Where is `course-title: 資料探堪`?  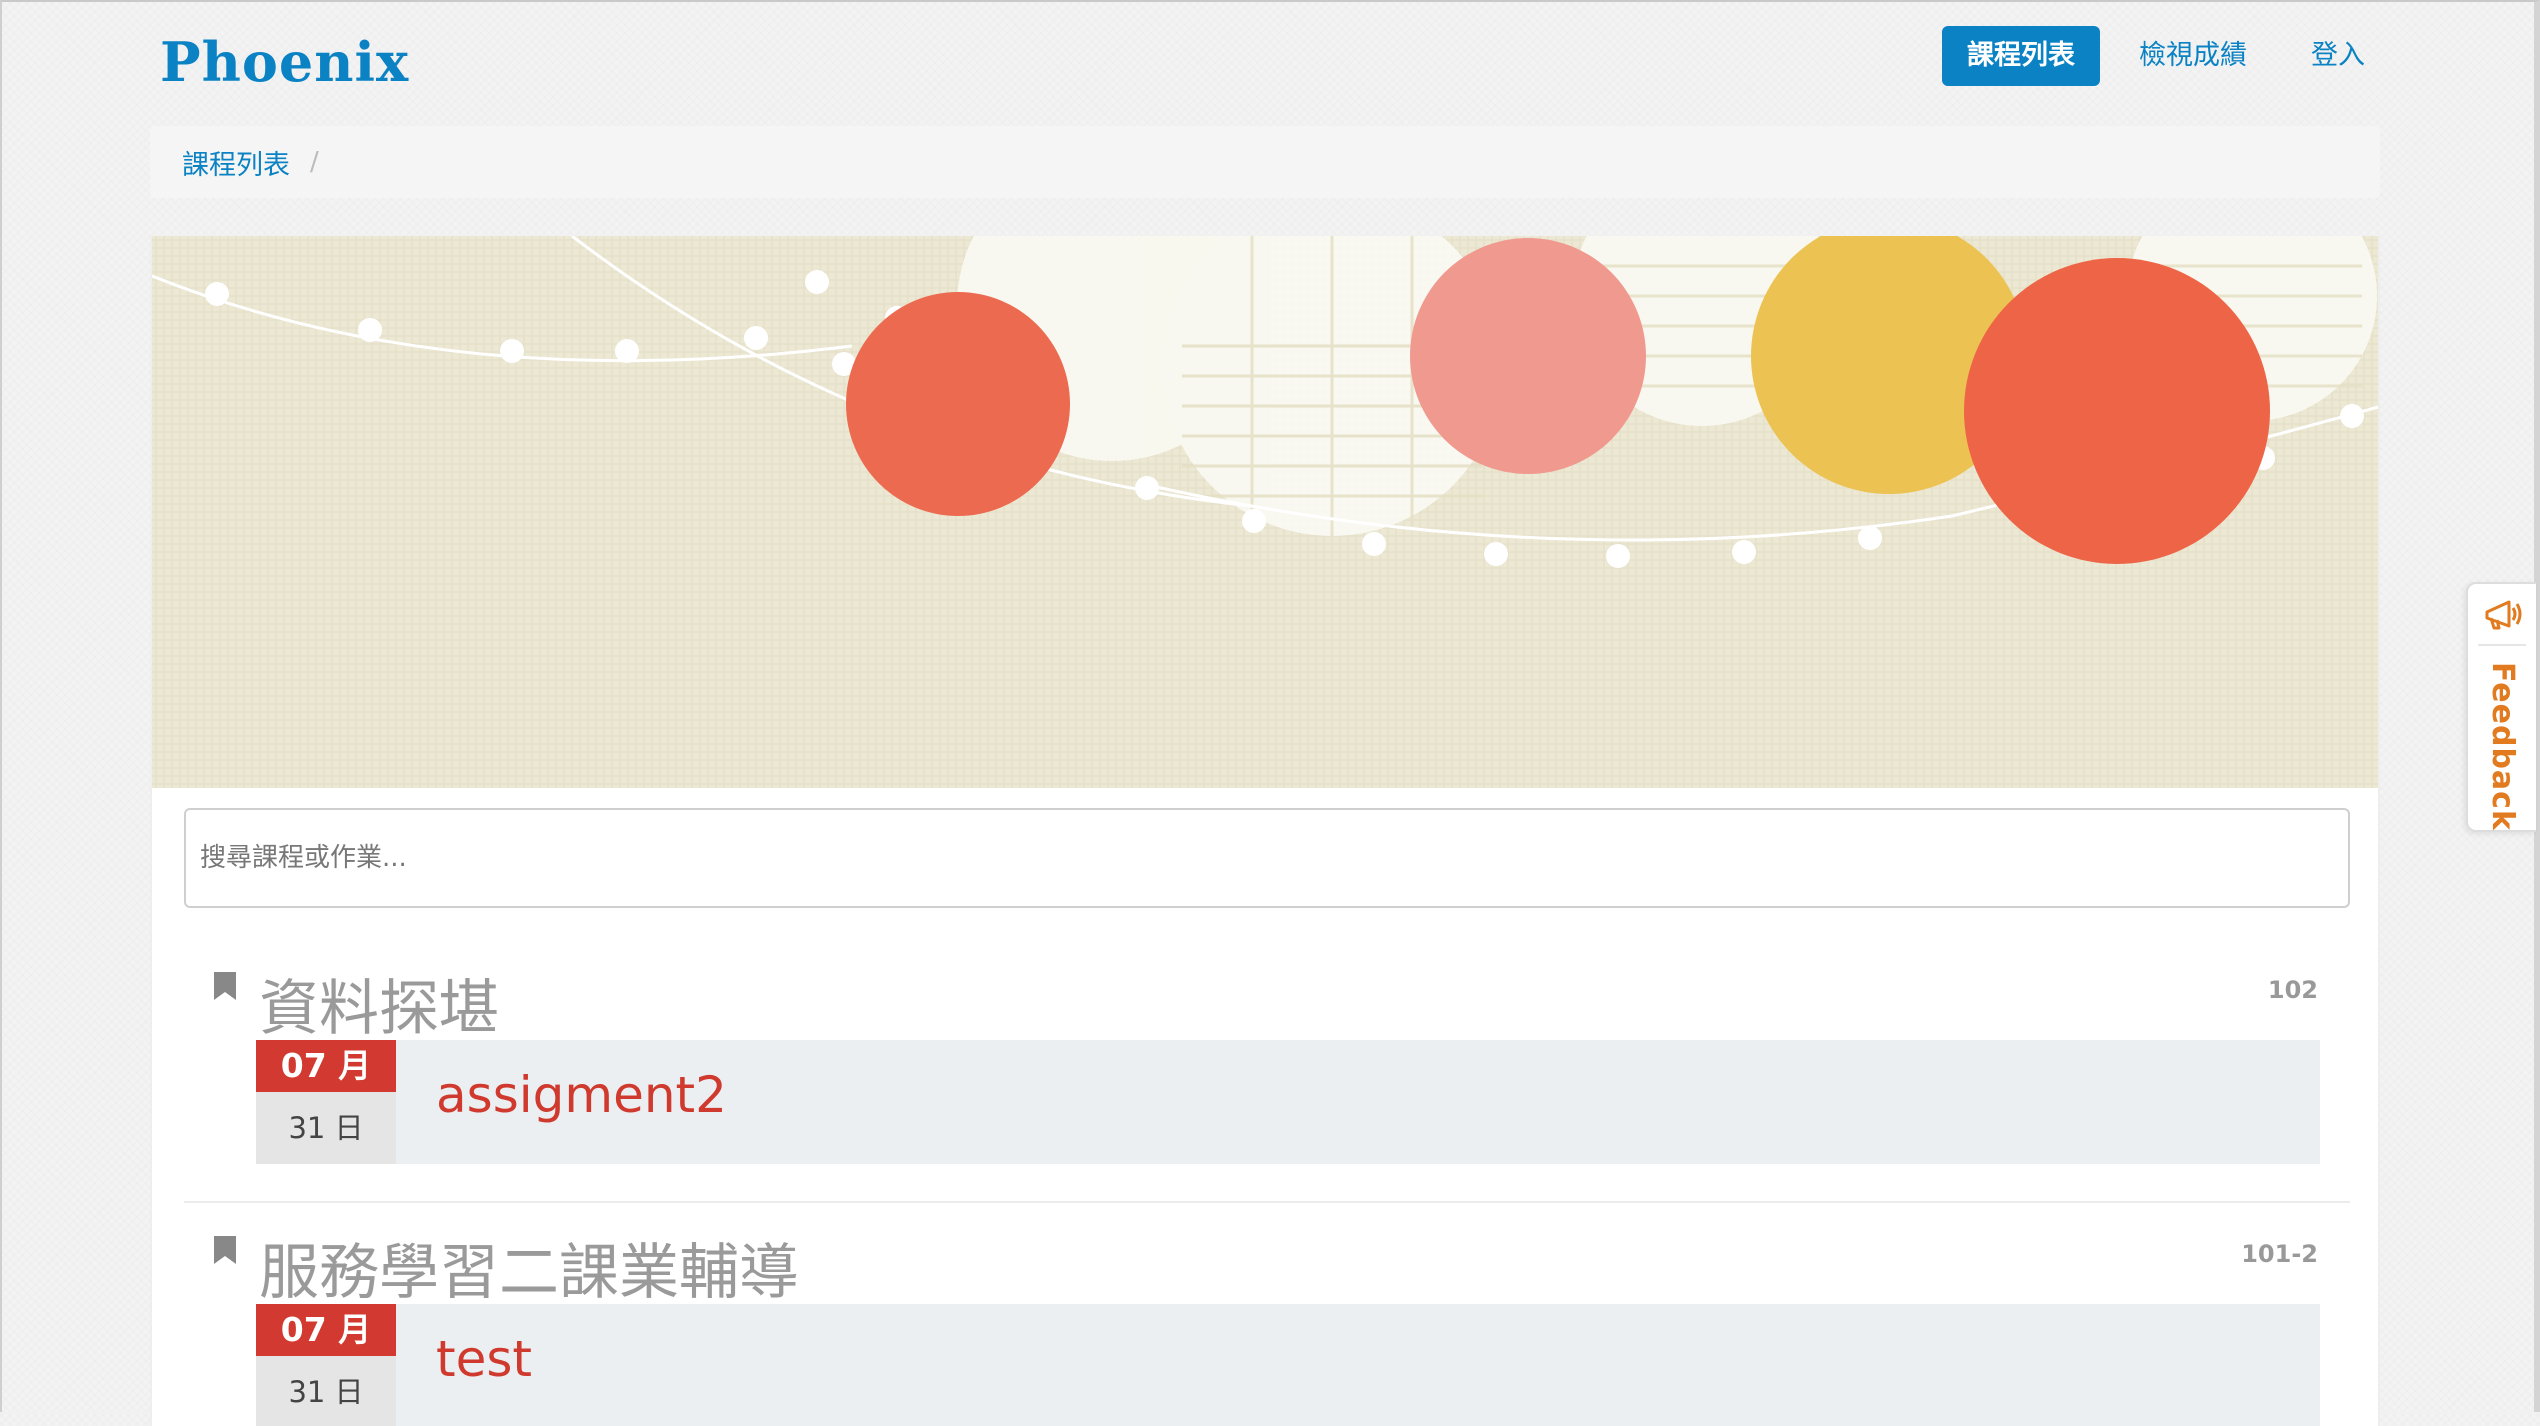 course-title: 資料探堪 is located at coordinates (379, 1003).